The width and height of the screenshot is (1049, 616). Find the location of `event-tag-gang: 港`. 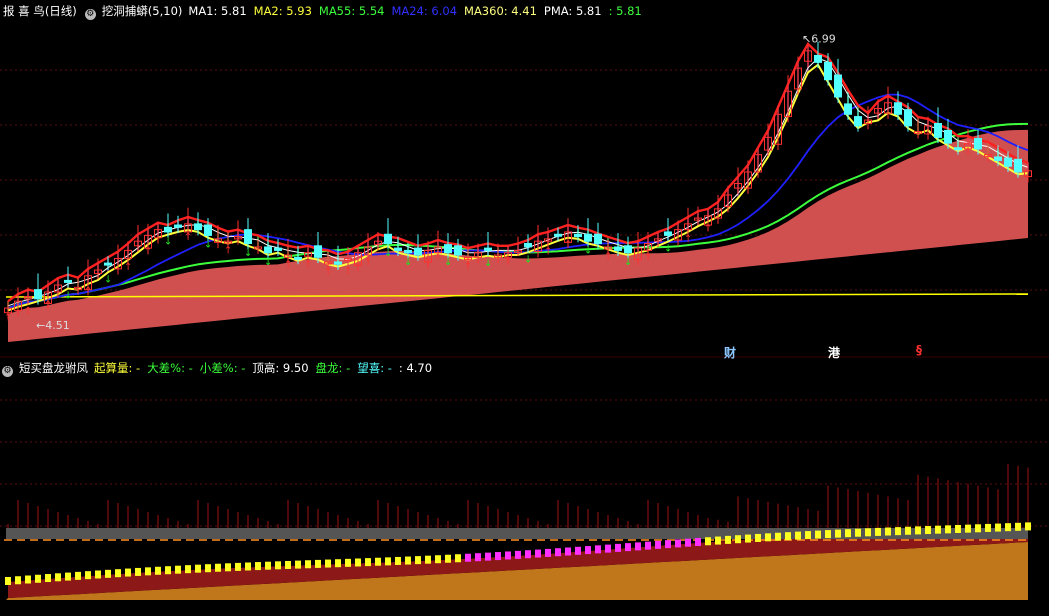

event-tag-gang: 港 is located at coordinates (834, 352).